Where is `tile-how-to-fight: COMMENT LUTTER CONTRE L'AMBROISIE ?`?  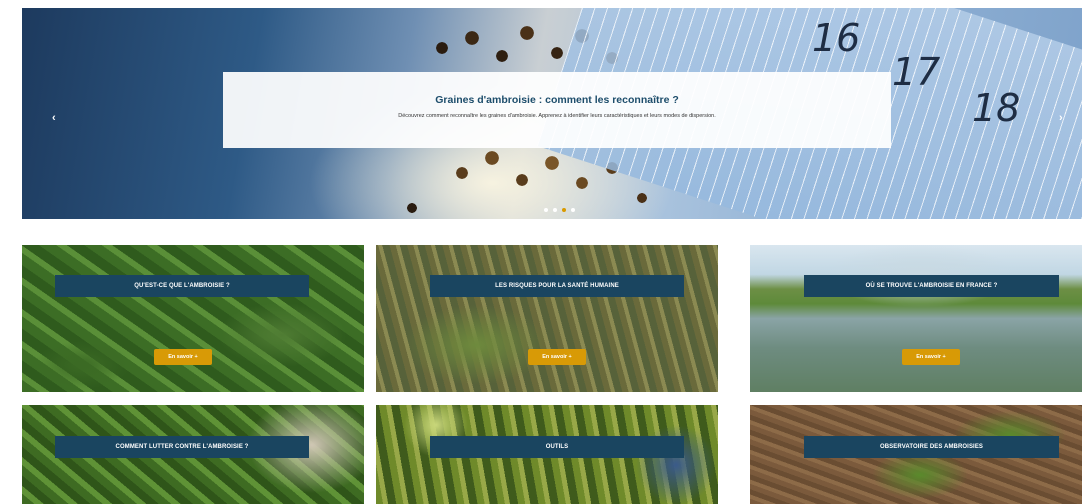
tile-how-to-fight: COMMENT LUTTER CONTRE L'AMBROISIE ? is located at coordinates (193, 454).